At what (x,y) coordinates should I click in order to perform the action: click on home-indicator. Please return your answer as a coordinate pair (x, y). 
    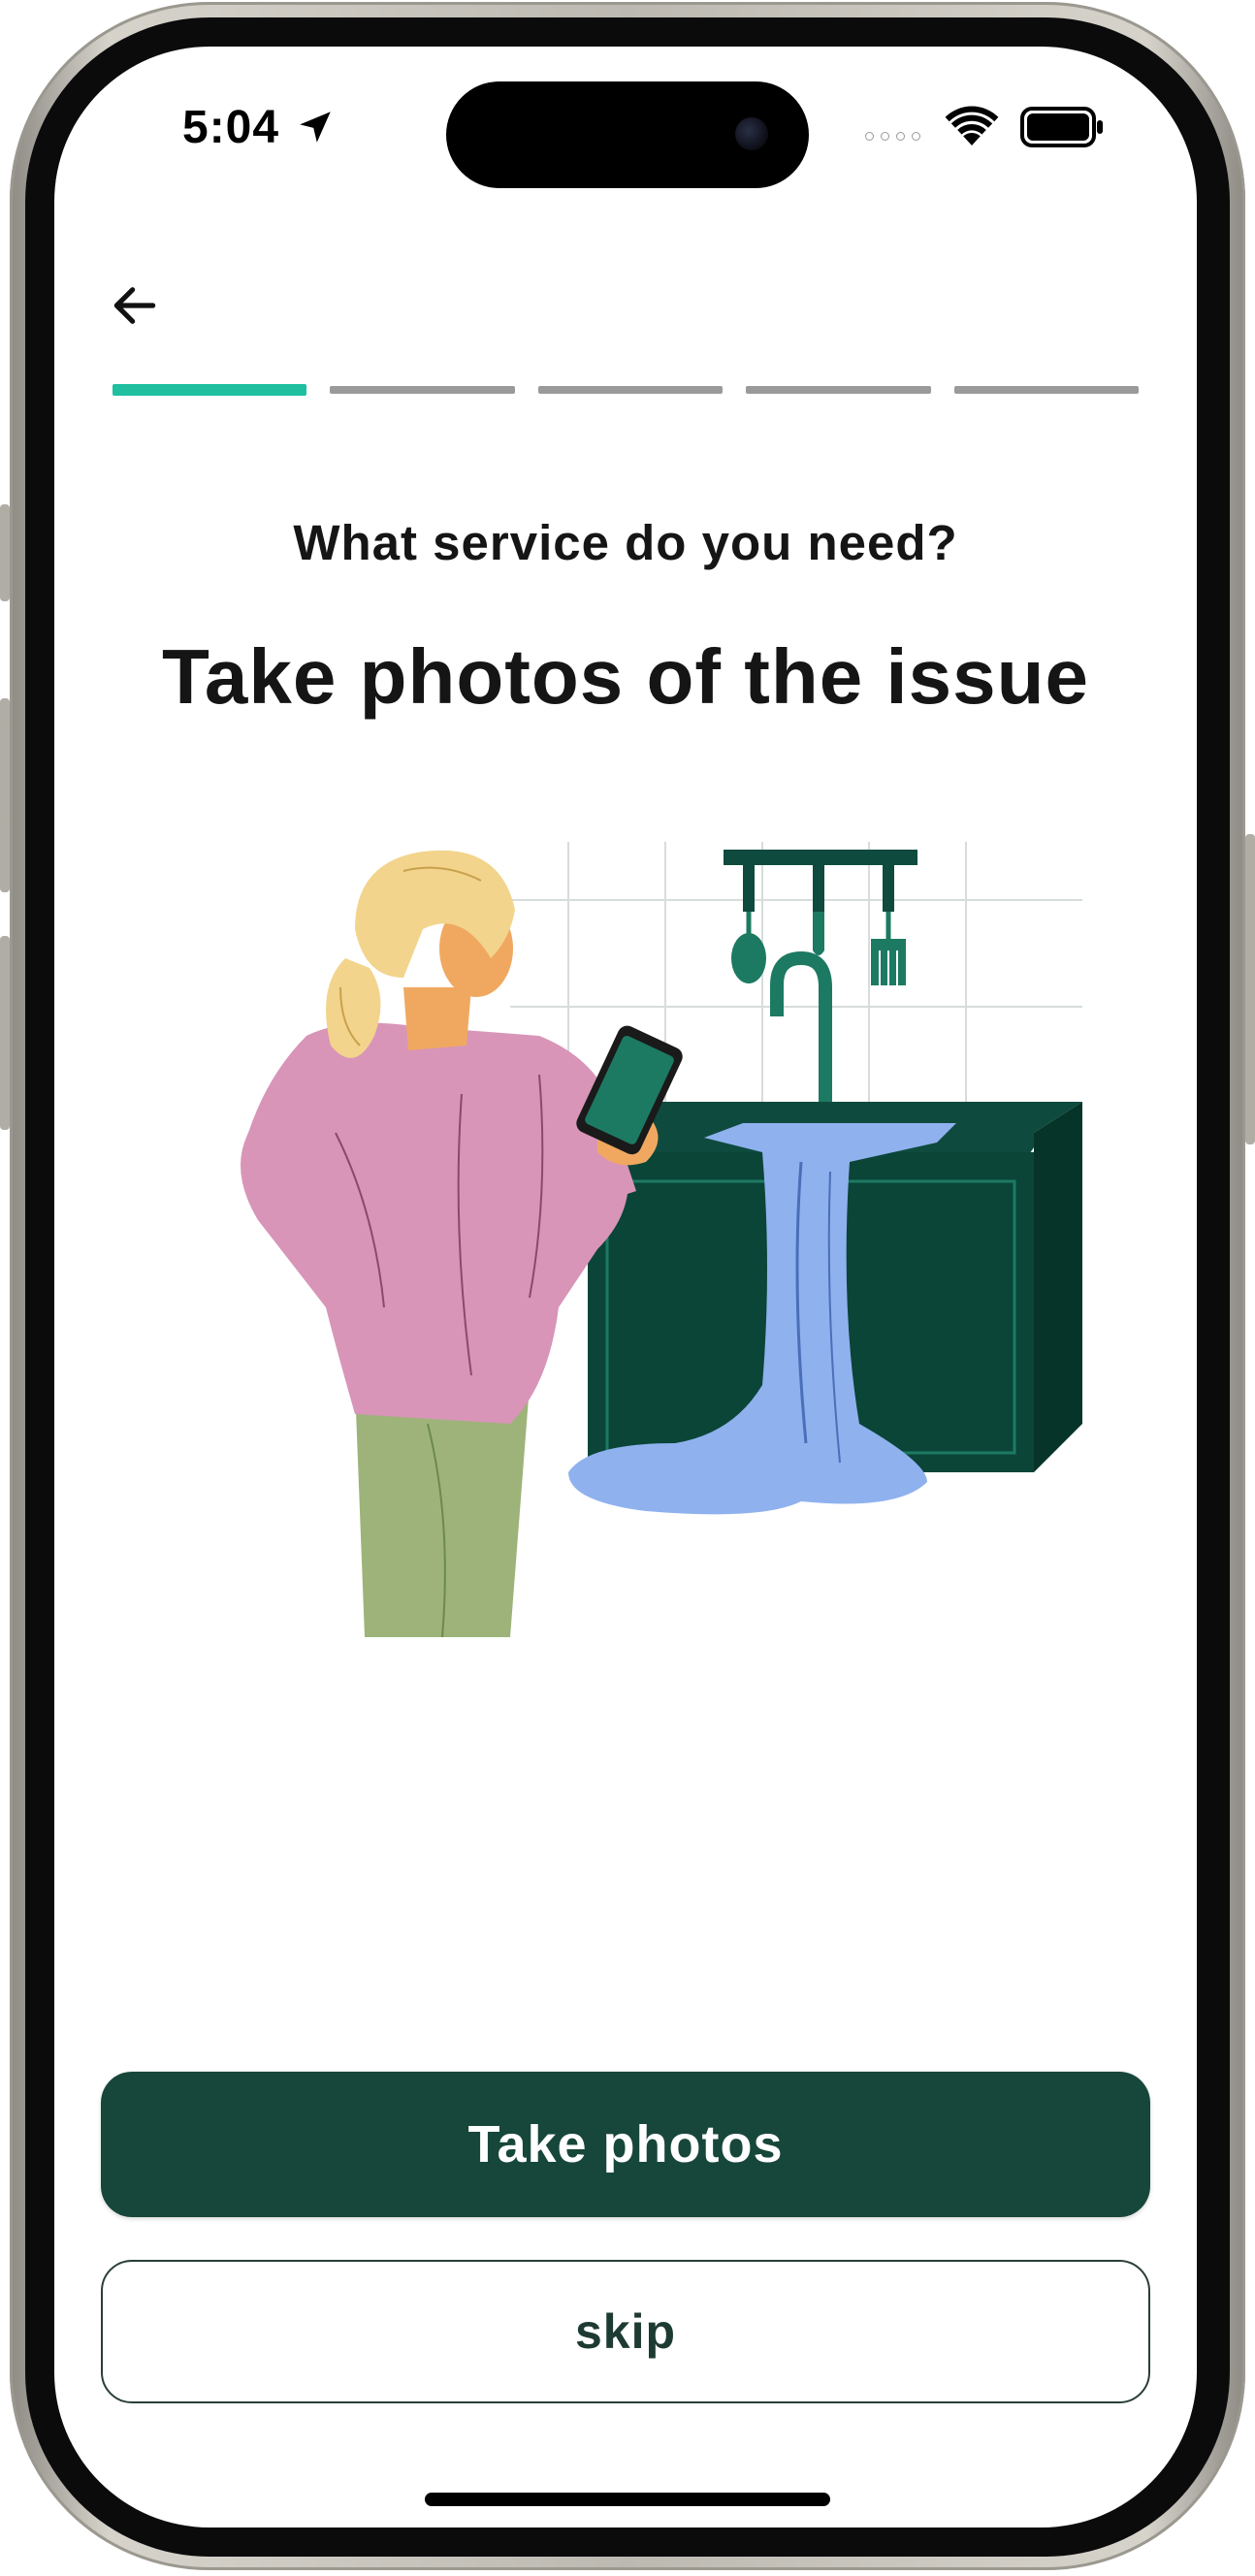
    Looking at the image, I should click on (627, 2499).